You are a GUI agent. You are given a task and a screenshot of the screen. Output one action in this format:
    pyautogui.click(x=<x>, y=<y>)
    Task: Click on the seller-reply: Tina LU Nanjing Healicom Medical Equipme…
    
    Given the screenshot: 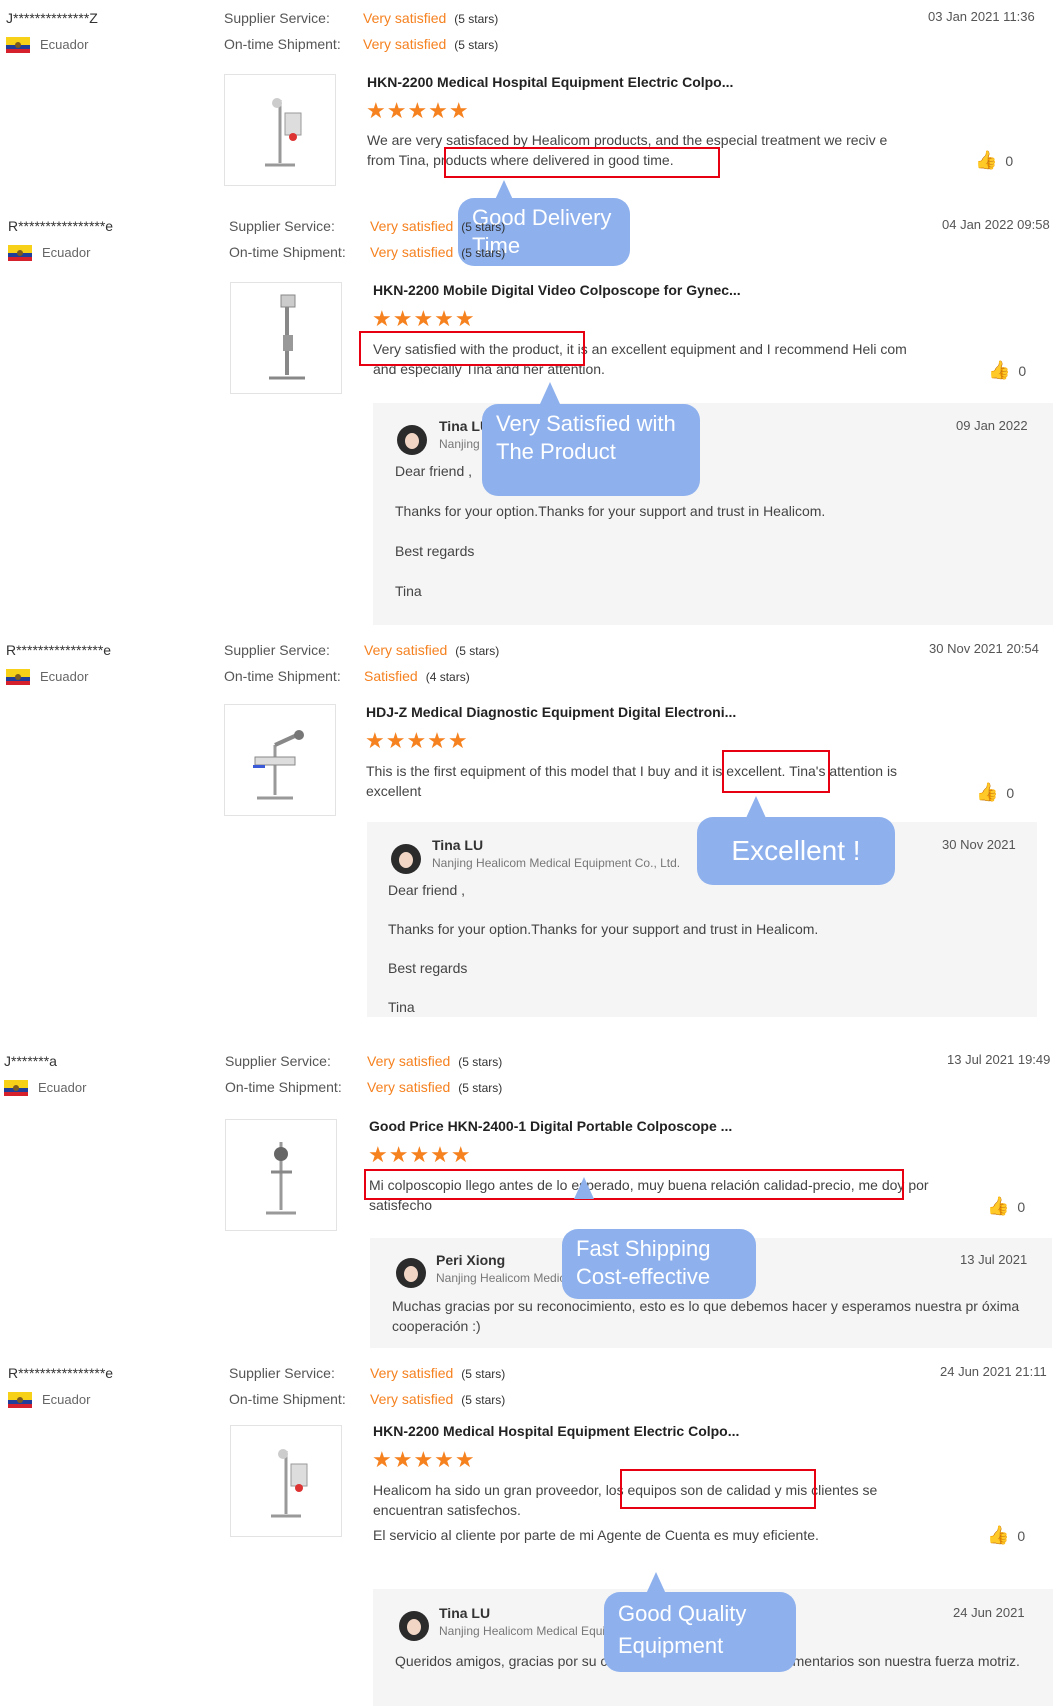 What is the action you would take?
    pyautogui.click(x=713, y=514)
    